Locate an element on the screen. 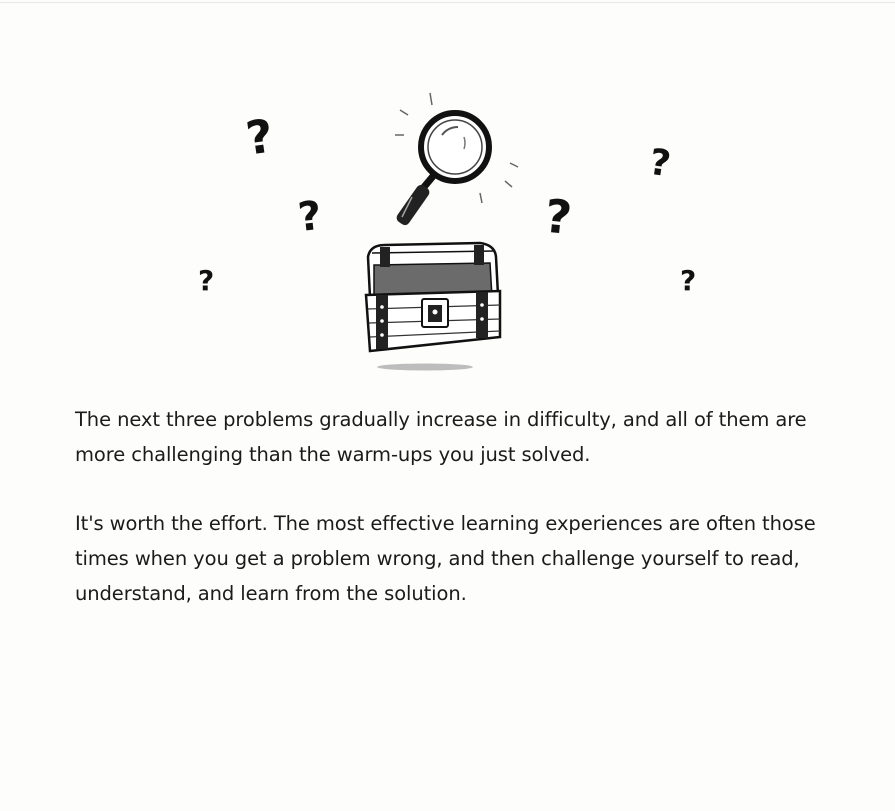 This screenshot has width=895, height=811. top-divider is located at coordinates (447, 2).